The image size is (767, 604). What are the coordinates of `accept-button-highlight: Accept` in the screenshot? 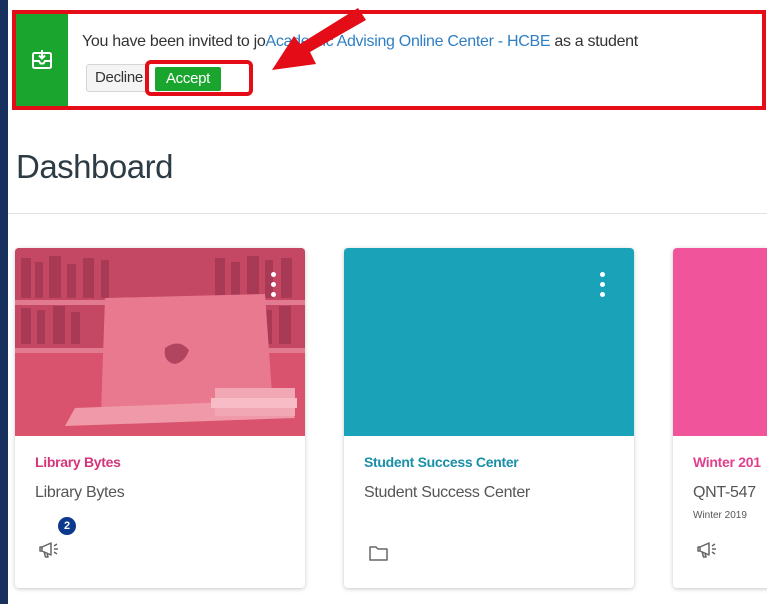 It's located at (199, 78).